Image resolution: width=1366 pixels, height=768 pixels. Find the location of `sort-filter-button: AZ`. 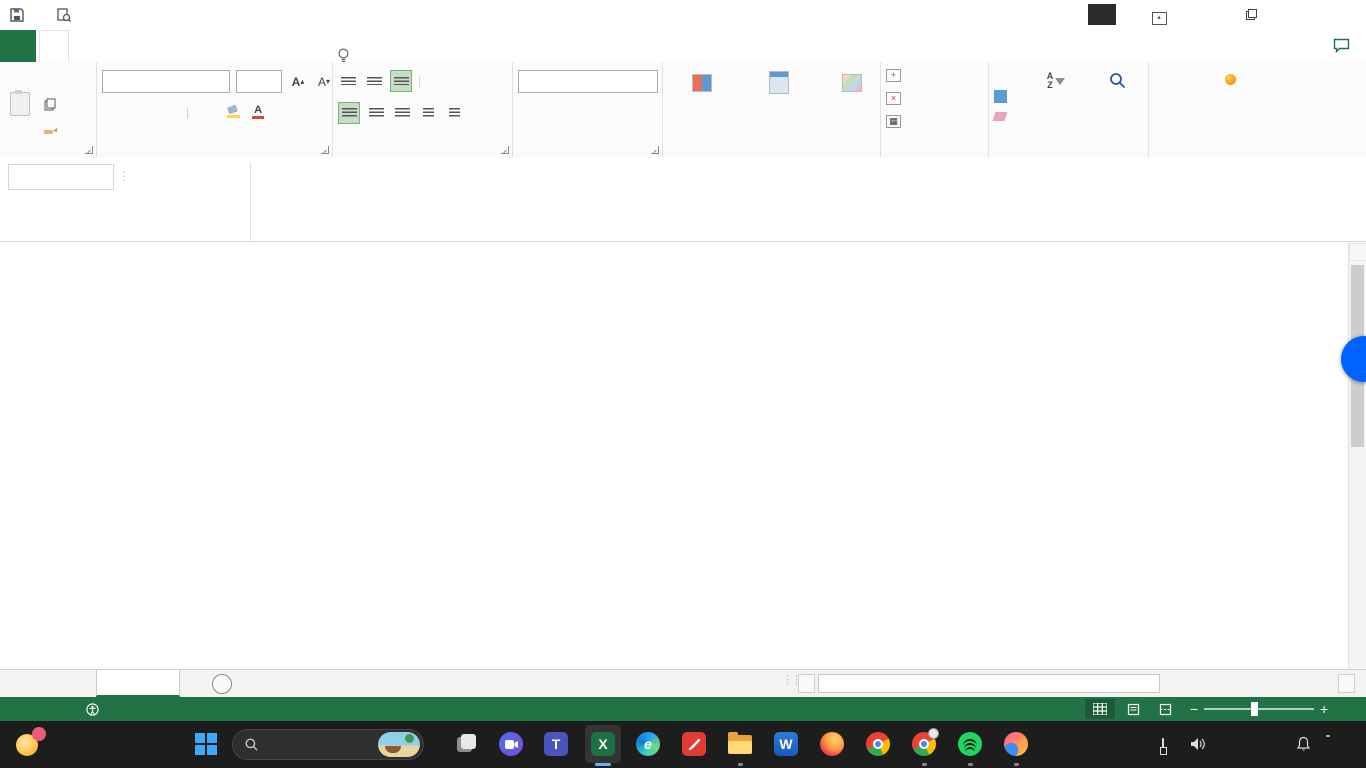

sort-filter-button: AZ is located at coordinates (1056, 82).